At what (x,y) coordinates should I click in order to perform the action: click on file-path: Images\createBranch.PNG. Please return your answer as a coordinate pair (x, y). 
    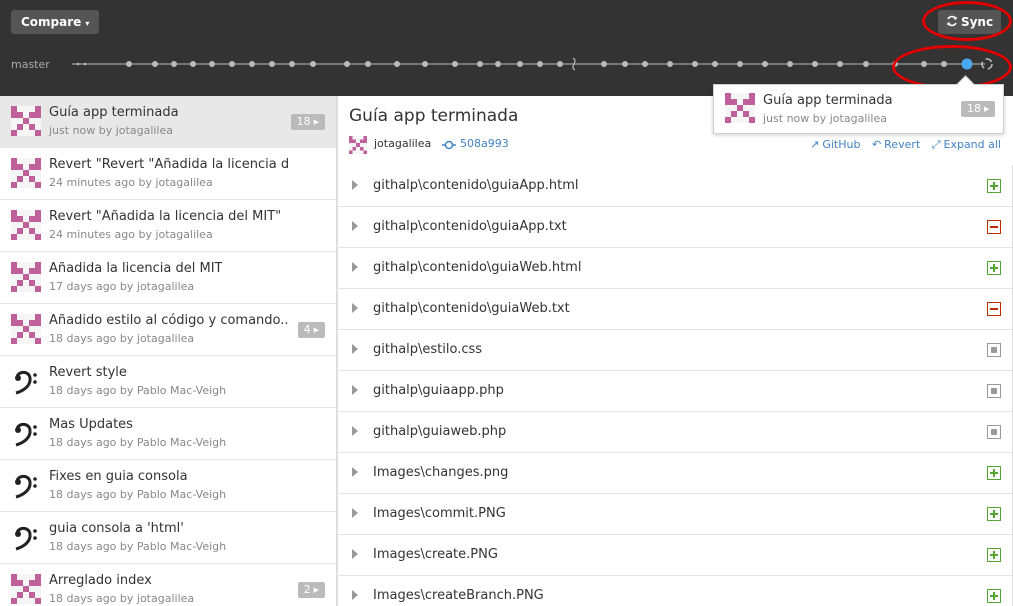
    Looking at the image, I should click on (458, 595).